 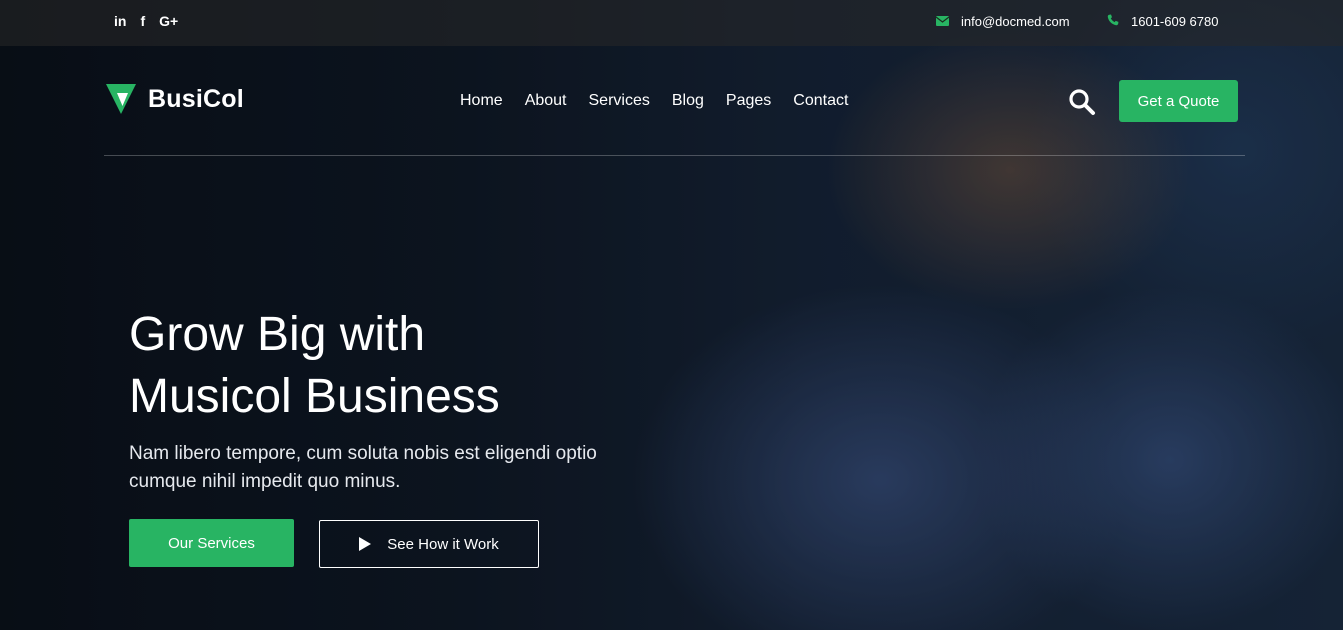 What do you see at coordinates (481, 101) in the screenshot?
I see `nav-item-home: Home` at bounding box center [481, 101].